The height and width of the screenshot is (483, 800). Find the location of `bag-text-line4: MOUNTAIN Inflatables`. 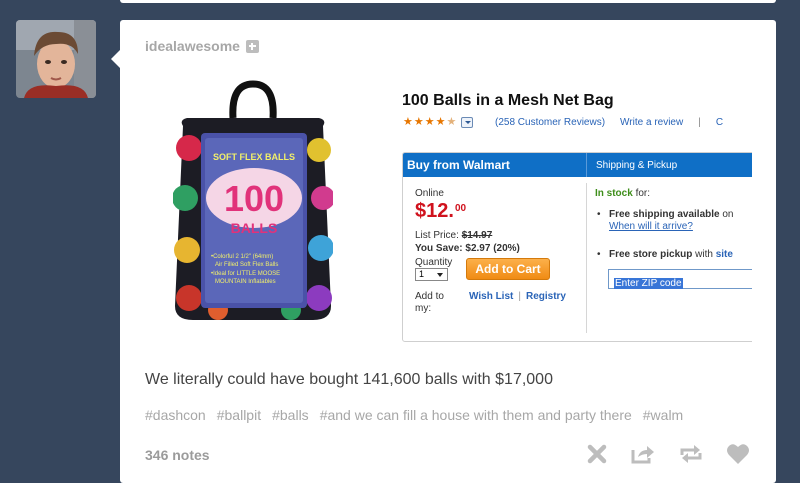

bag-text-line4: MOUNTAIN Inflatables is located at coordinates (245, 282).